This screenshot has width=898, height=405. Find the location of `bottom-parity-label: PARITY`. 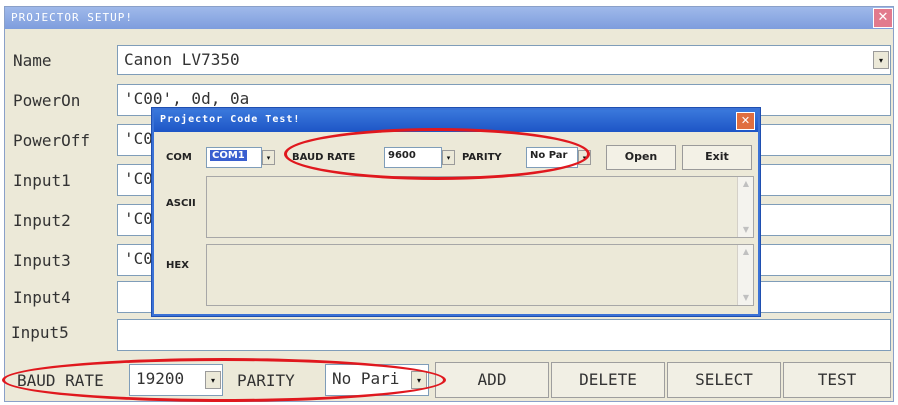

bottom-parity-label: PARITY is located at coordinates (266, 380).